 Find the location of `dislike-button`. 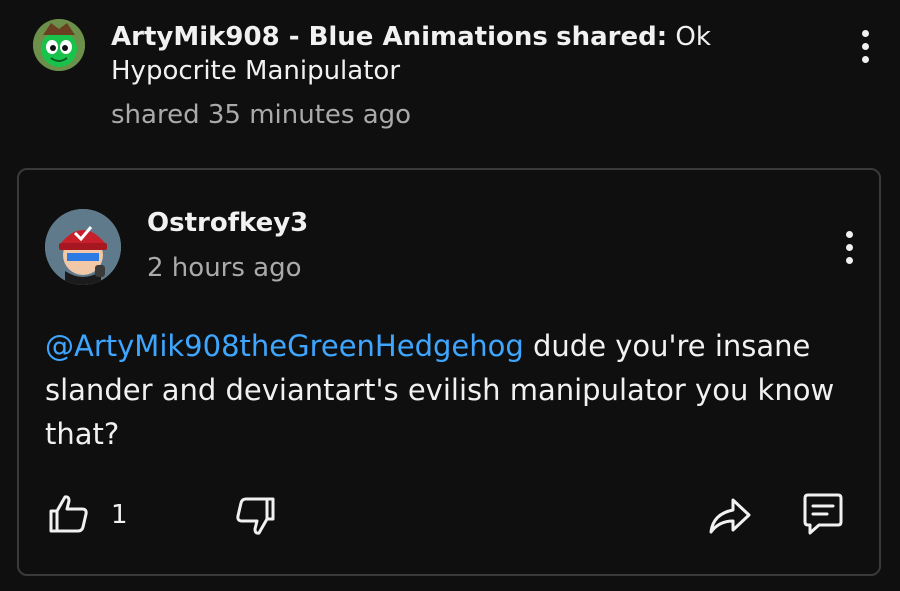

dislike-button is located at coordinates (255, 516).